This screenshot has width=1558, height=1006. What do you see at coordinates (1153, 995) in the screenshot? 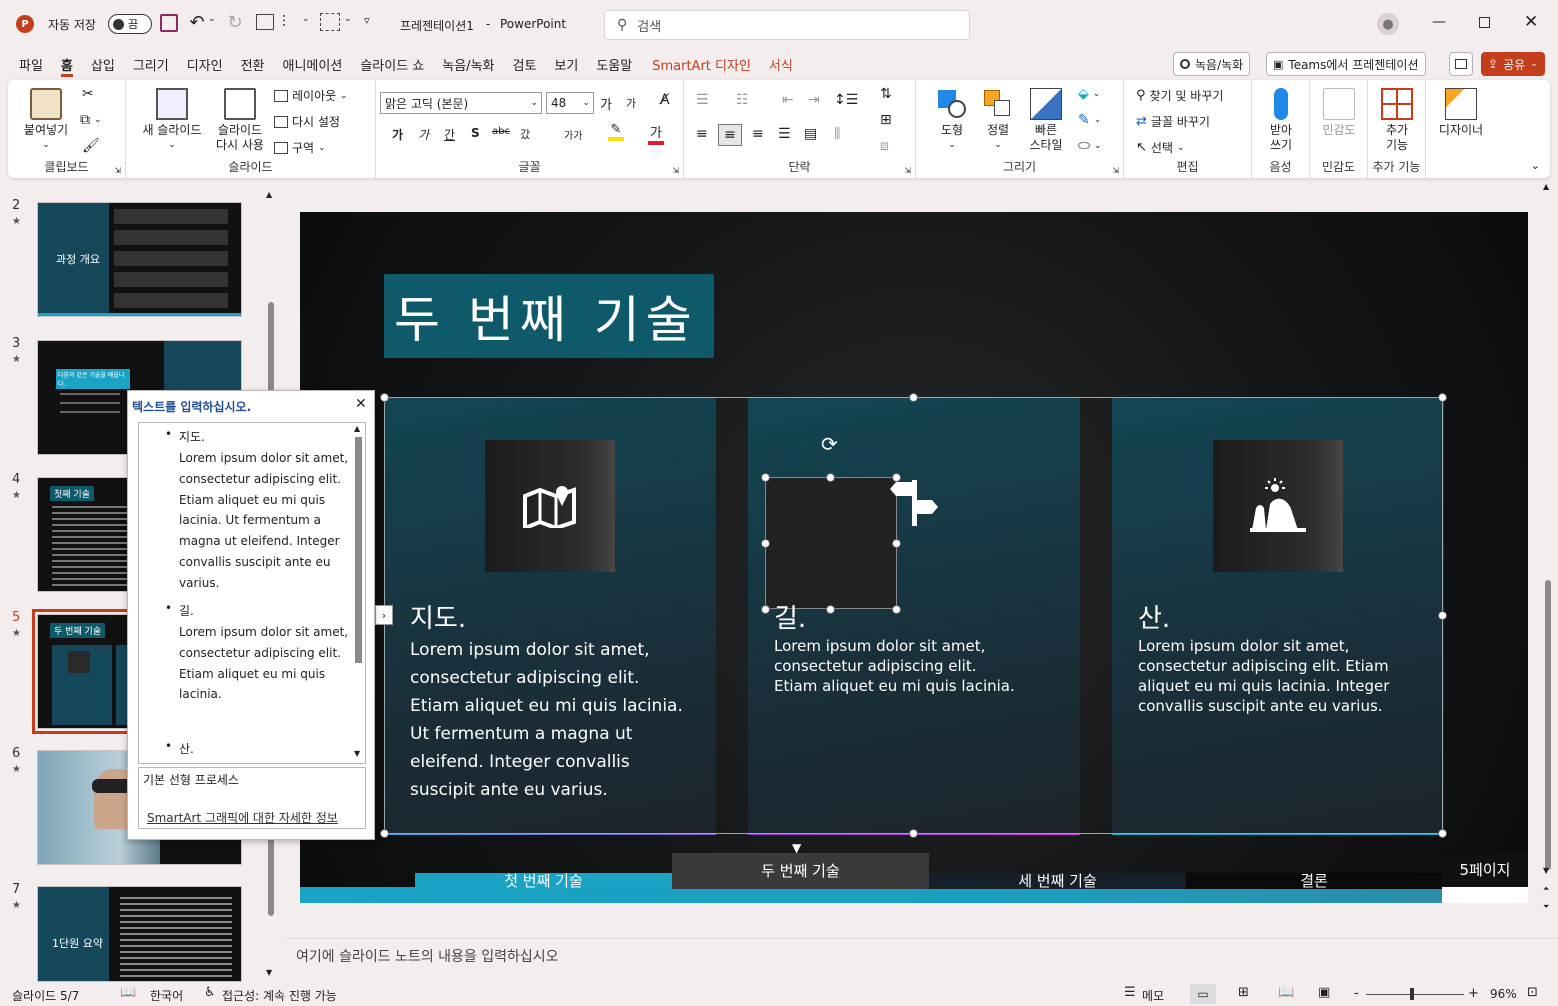
I see `notes-toggle-label: 메모` at bounding box center [1153, 995].